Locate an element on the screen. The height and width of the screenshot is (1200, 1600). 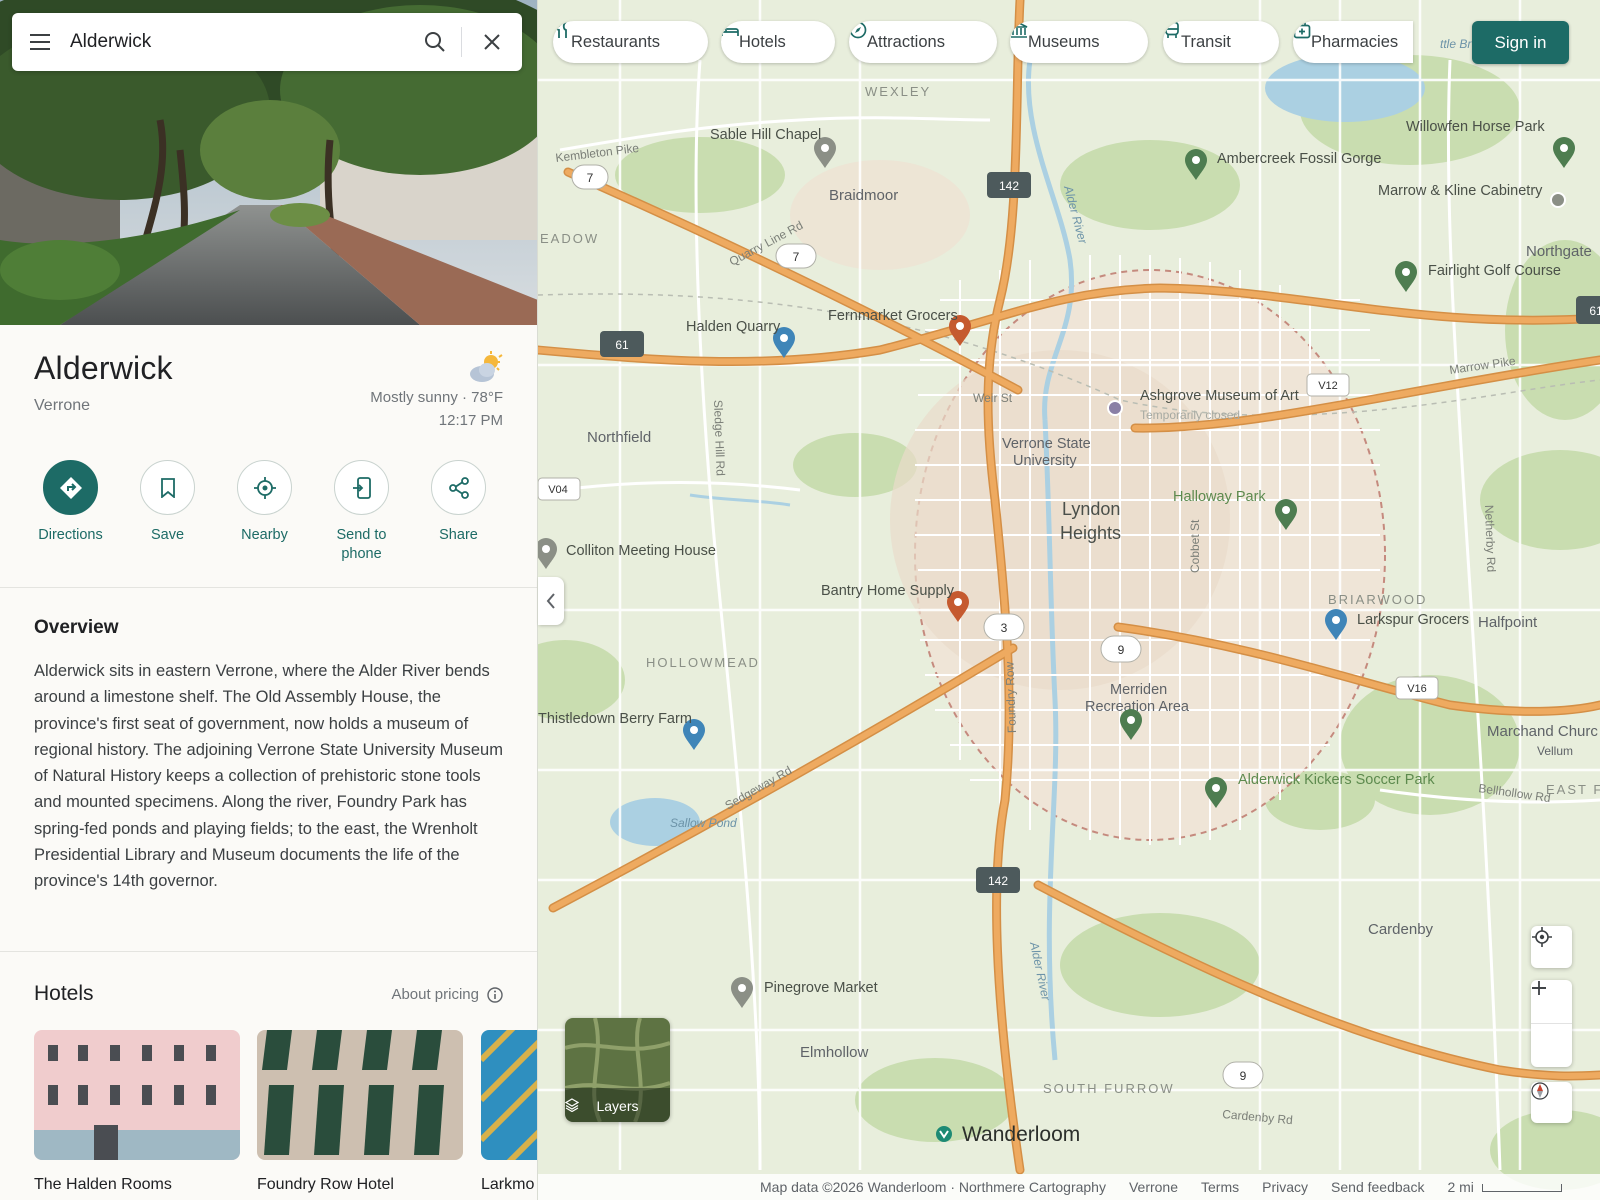
terms-link: Terms is located at coordinates (1220, 1187).